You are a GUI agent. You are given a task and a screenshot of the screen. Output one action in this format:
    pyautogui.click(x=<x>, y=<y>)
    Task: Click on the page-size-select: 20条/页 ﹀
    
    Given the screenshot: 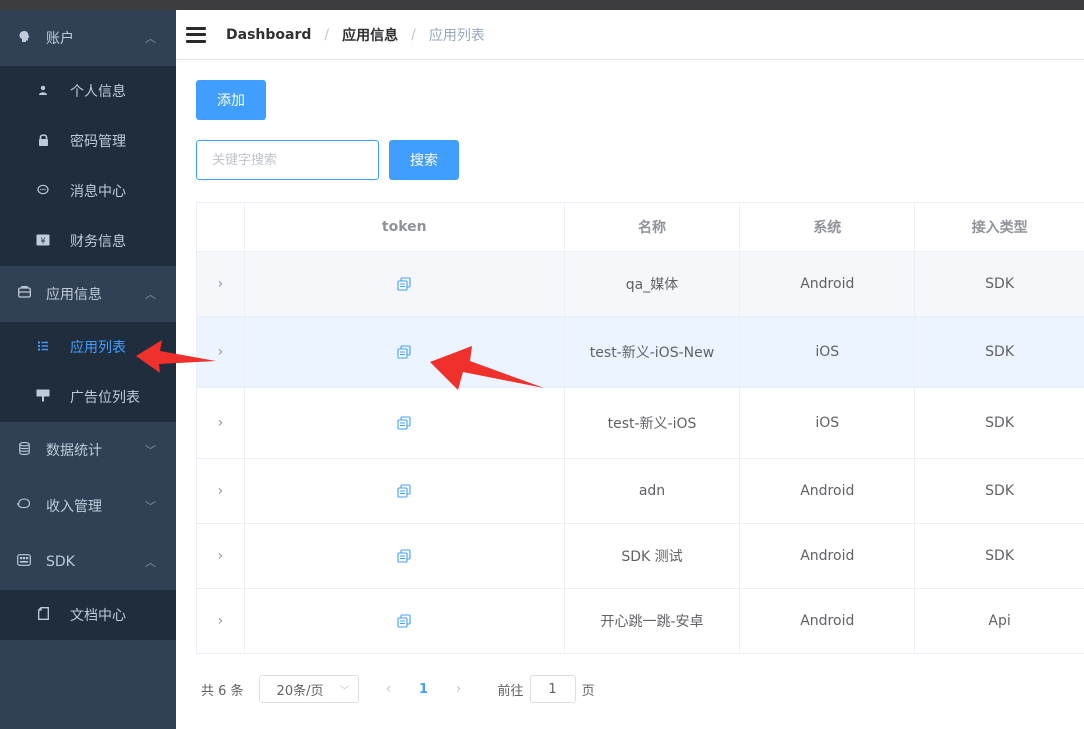 What is the action you would take?
    pyautogui.click(x=308, y=689)
    